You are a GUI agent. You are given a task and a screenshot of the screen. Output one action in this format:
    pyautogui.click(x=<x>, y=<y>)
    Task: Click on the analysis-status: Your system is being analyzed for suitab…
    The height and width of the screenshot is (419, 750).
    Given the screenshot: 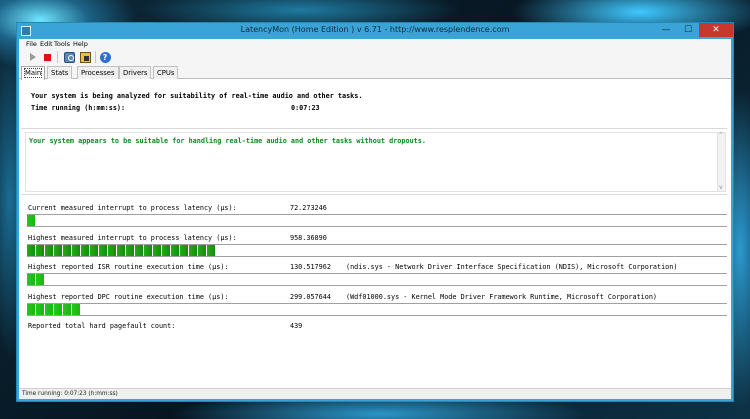 What is the action you would take?
    pyautogui.click(x=374, y=105)
    